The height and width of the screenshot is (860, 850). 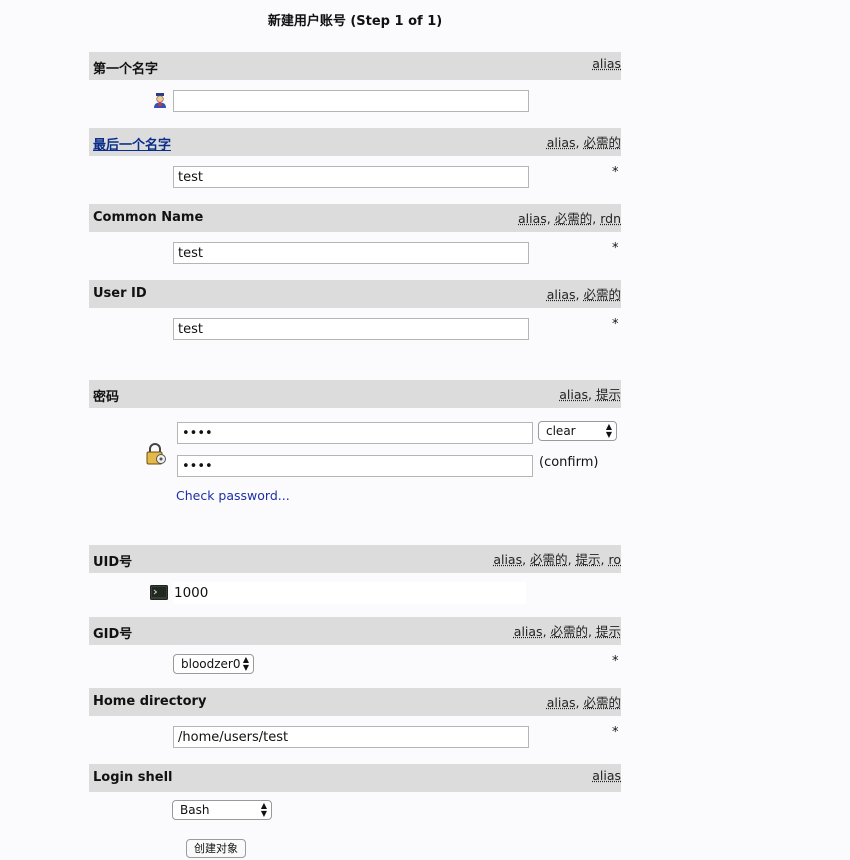 What do you see at coordinates (211, 664) in the screenshot?
I see `gid-select-value: bloodzer0` at bounding box center [211, 664].